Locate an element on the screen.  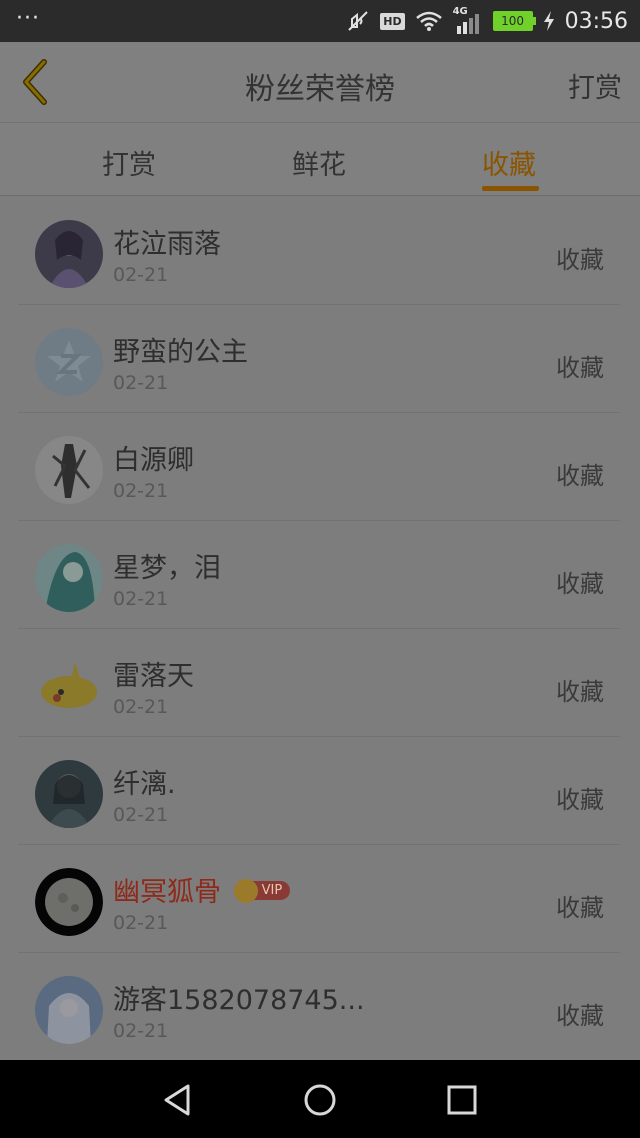
tab-reward: 打赏 is located at coordinates (129, 162).